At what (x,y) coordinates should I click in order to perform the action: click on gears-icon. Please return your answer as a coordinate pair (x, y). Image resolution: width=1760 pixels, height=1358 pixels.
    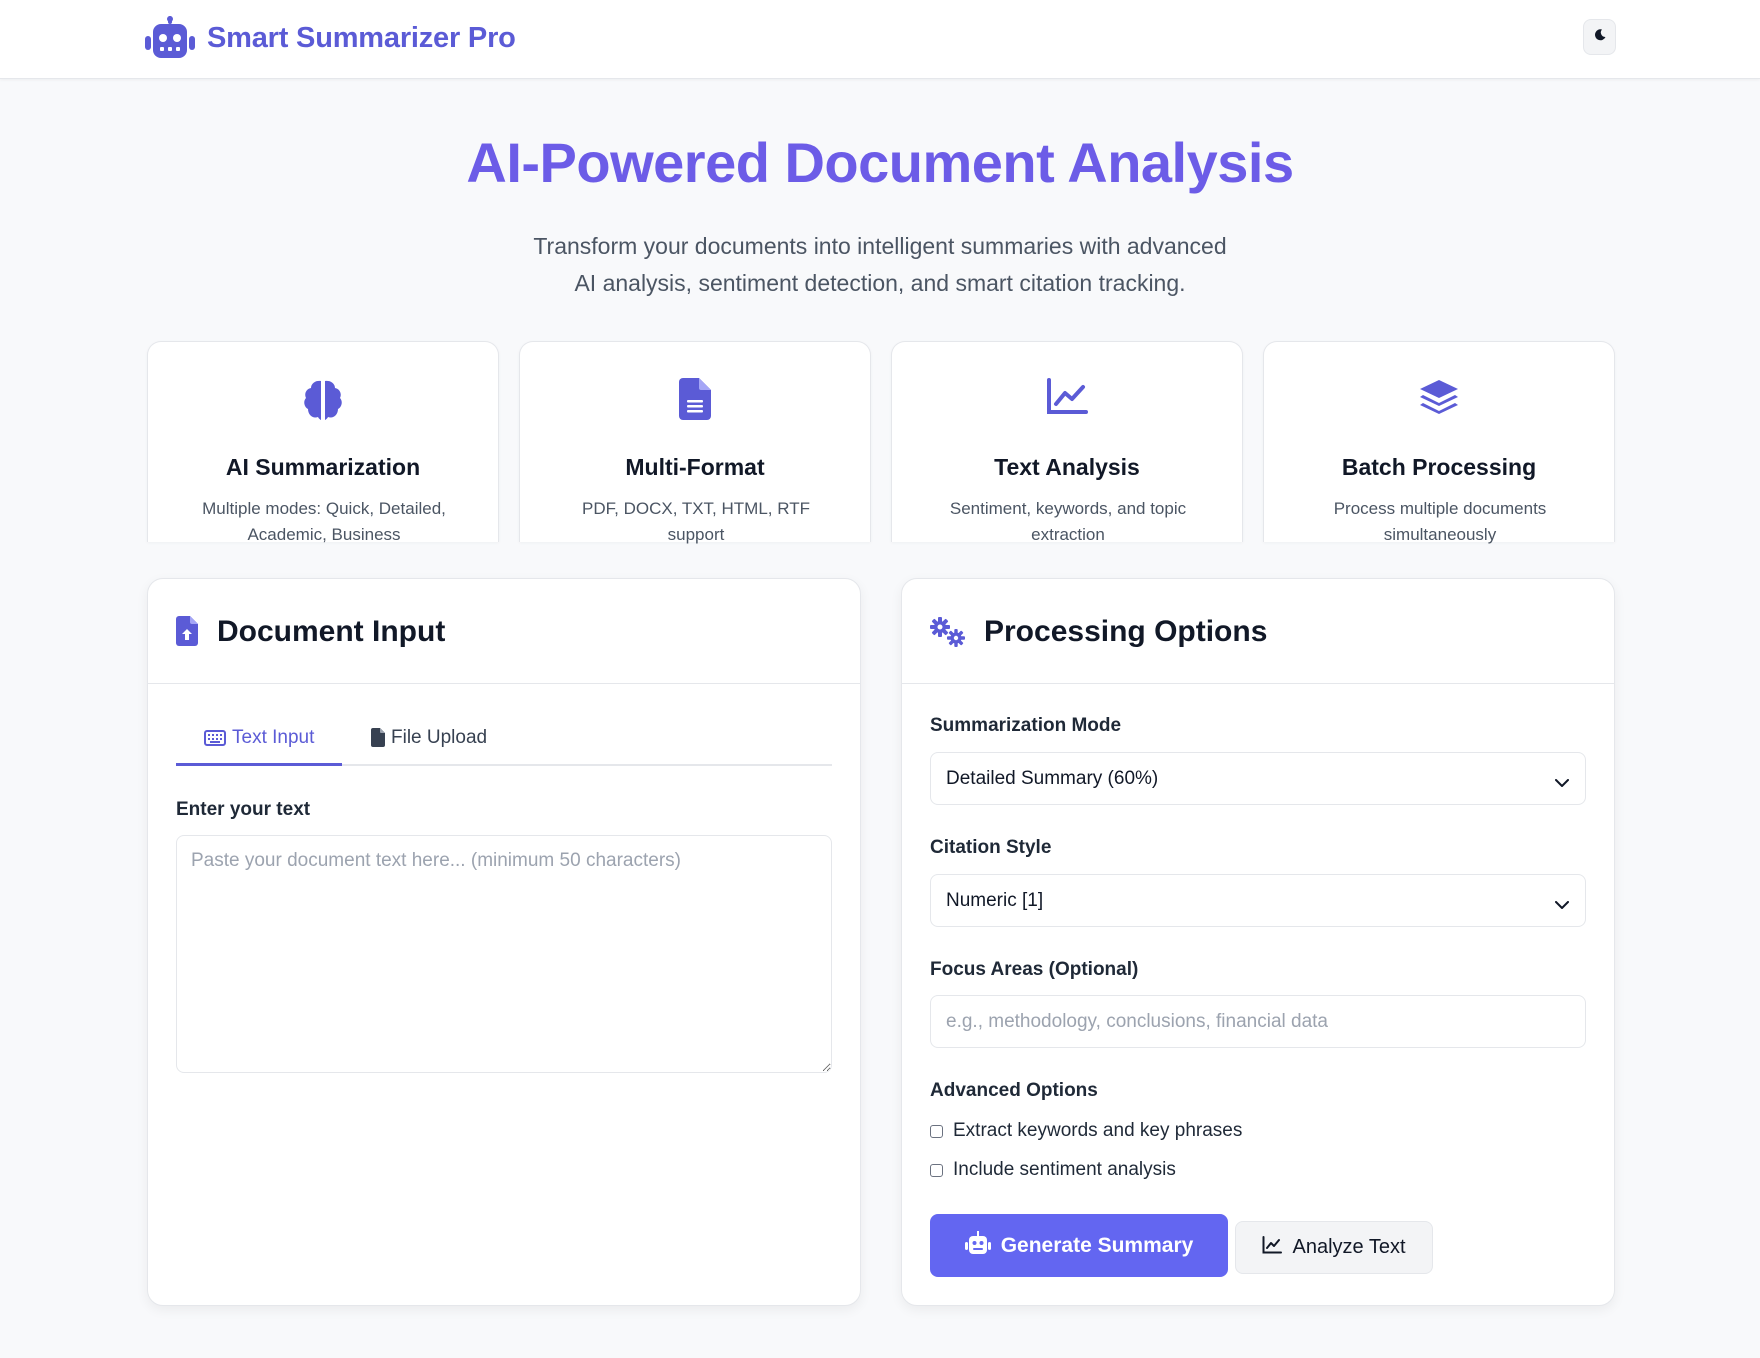
    Looking at the image, I should click on (948, 634).